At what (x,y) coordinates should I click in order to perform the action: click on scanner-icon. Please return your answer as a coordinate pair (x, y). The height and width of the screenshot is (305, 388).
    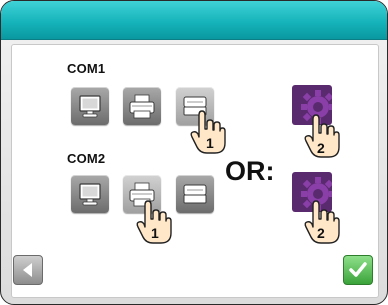
    Looking at the image, I should click on (195, 194).